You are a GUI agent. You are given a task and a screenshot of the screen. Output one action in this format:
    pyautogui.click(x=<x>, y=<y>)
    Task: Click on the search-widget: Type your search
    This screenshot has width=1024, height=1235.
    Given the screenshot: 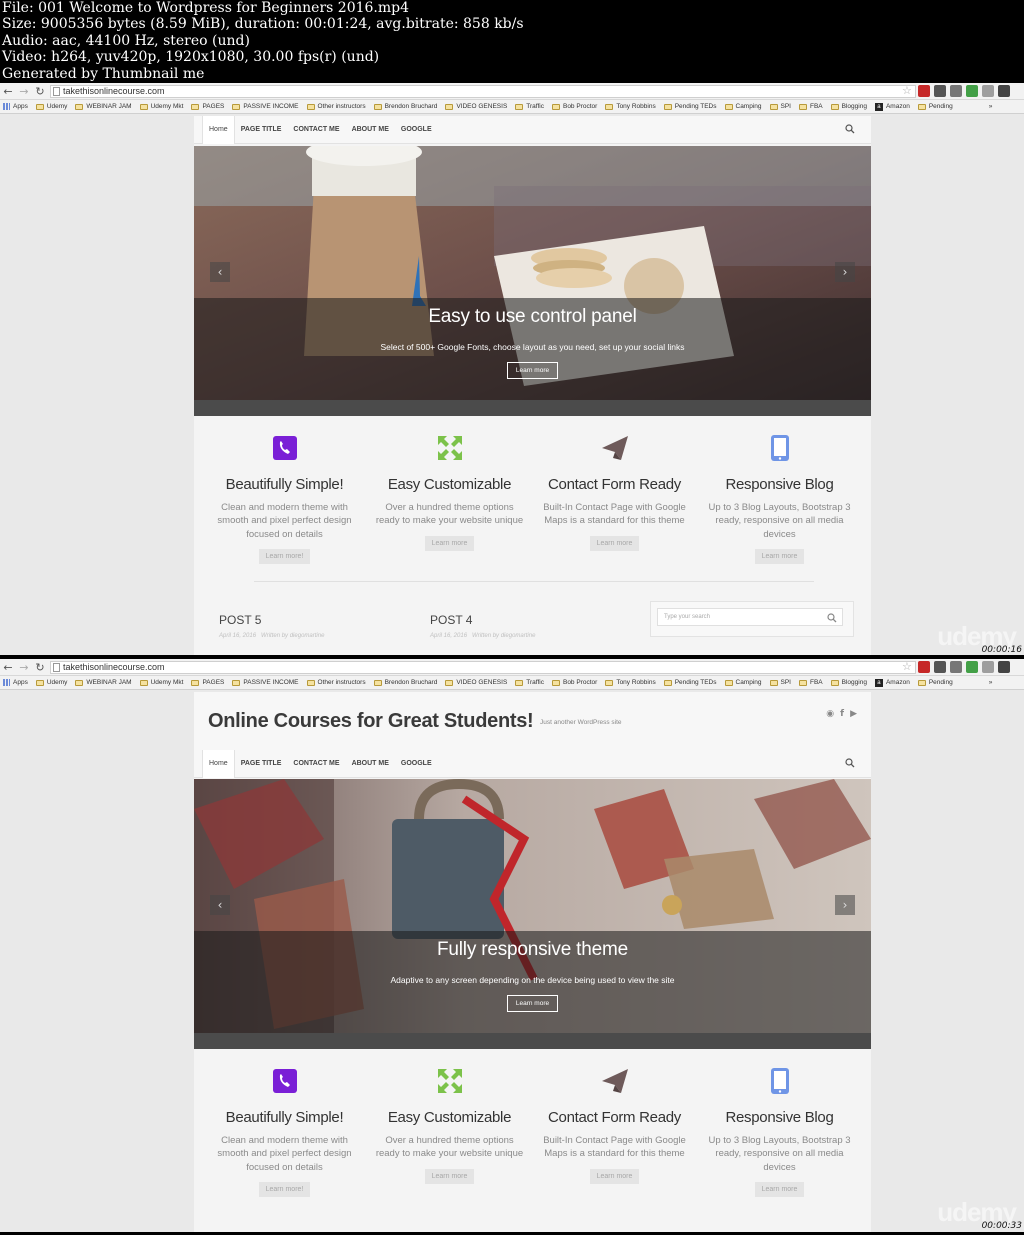 What is the action you would take?
    pyautogui.click(x=752, y=619)
    